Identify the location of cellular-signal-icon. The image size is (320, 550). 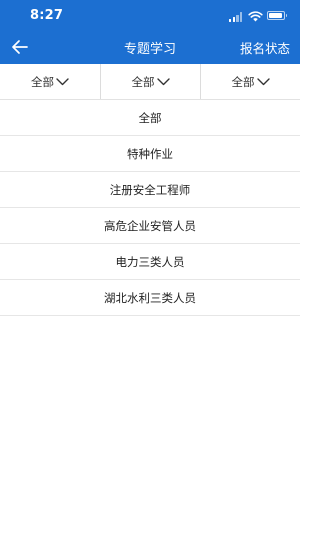
(236, 17).